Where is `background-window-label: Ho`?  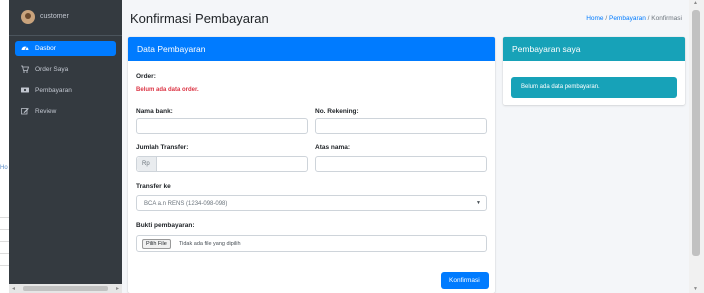 background-window-label: Ho is located at coordinates (4, 168).